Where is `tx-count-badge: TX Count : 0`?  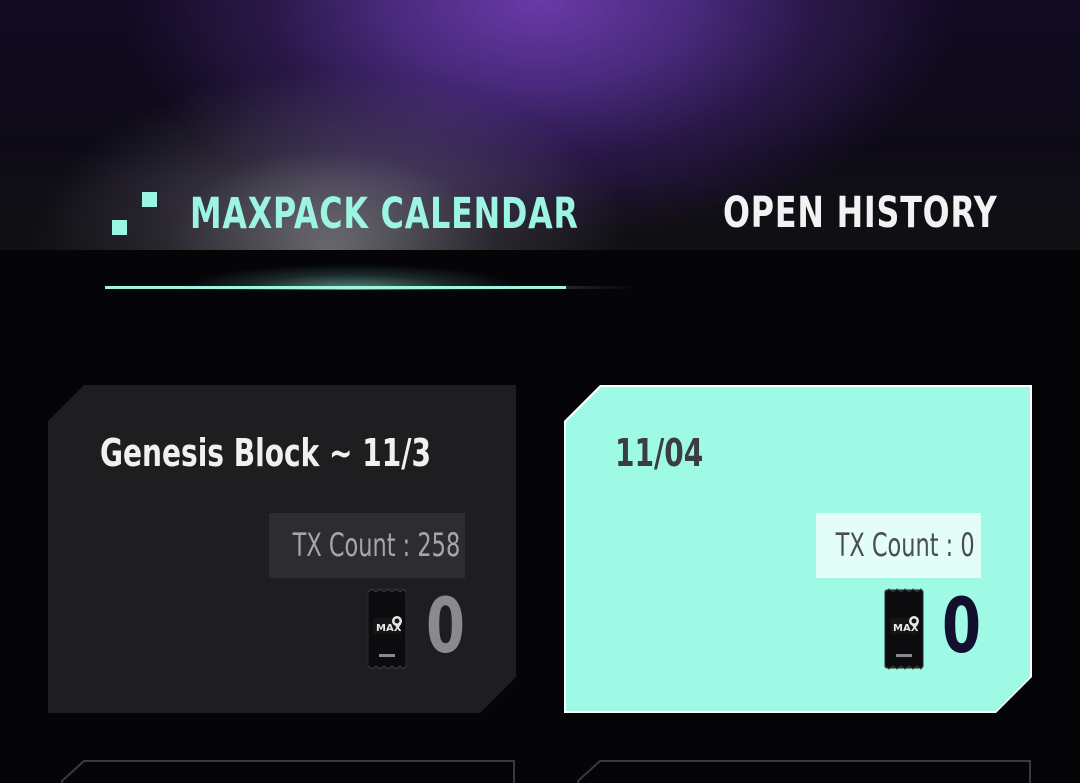 tx-count-badge: TX Count : 0 is located at coordinates (898, 545).